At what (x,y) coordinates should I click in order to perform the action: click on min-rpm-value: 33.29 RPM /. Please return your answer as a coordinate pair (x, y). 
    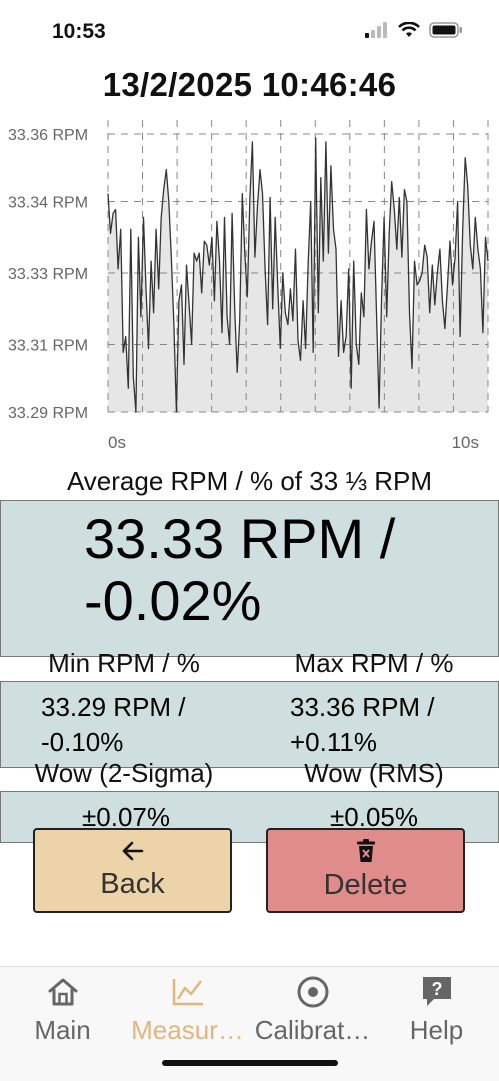
    Looking at the image, I should click on (113, 707).